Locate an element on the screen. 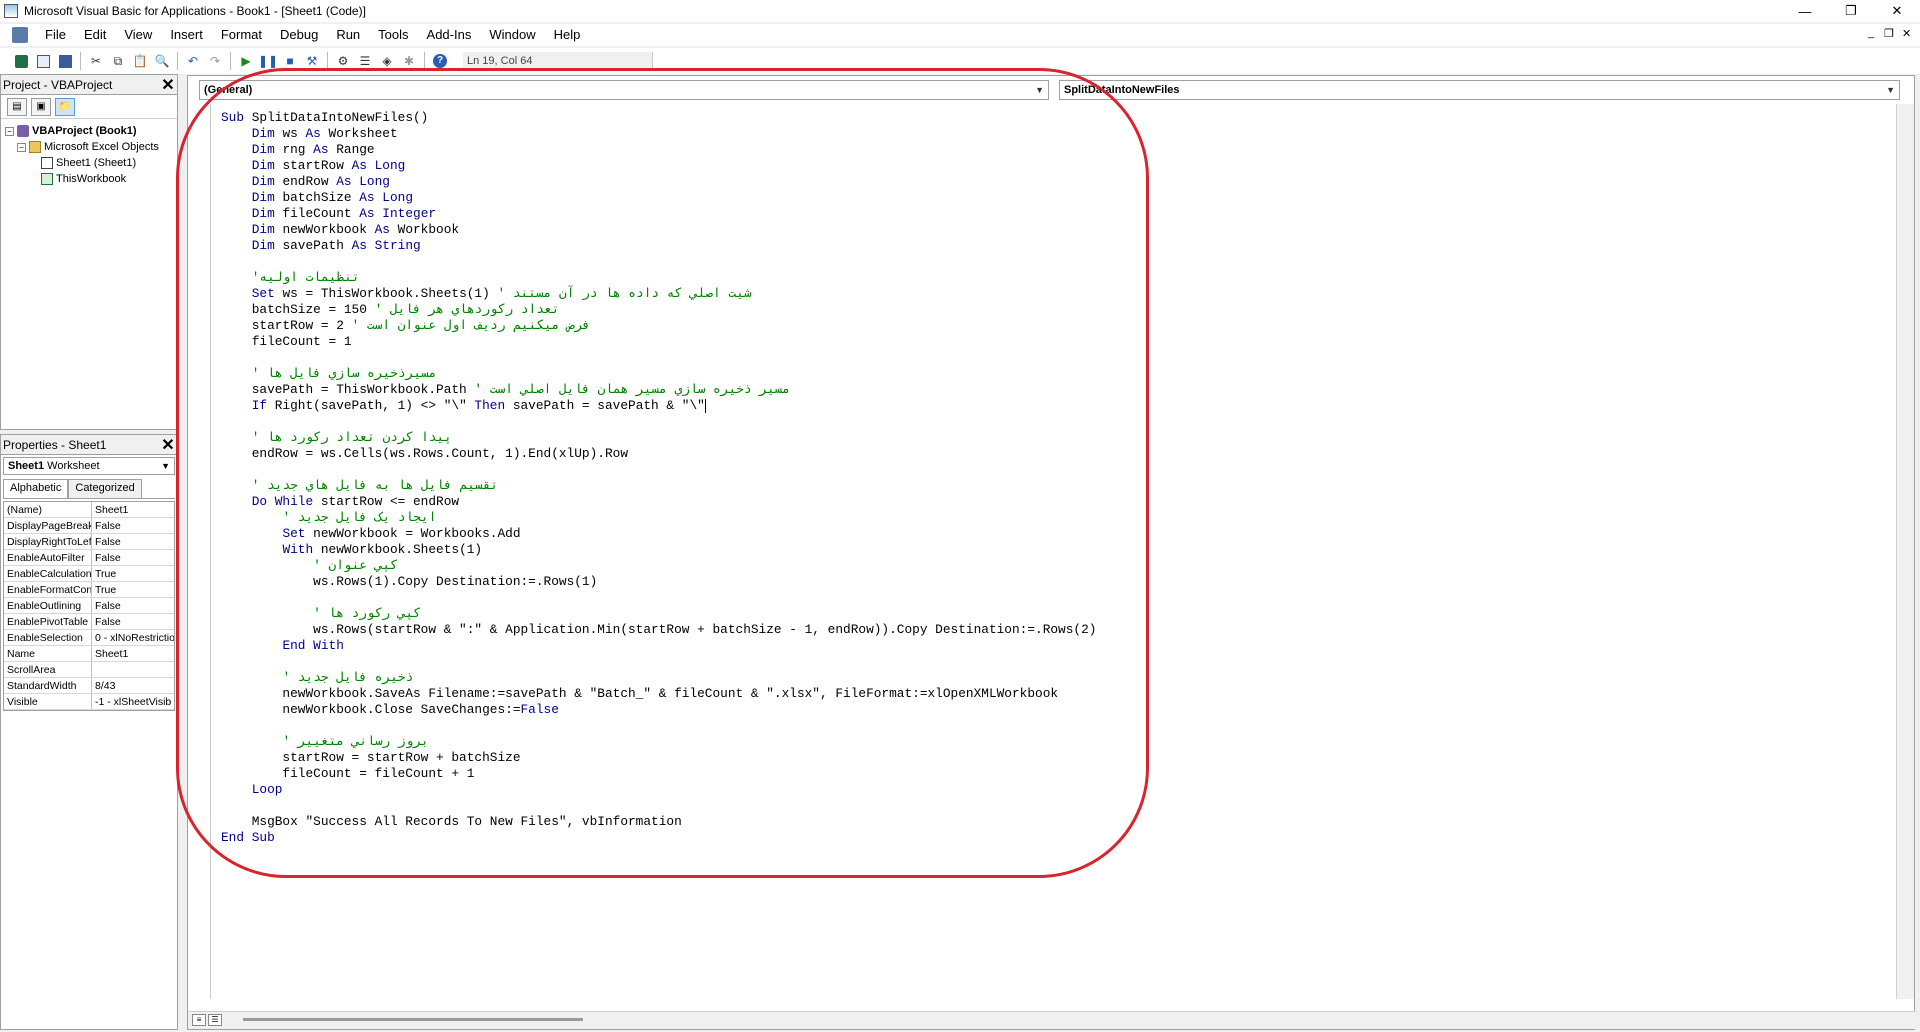 Image resolution: width=1920 pixels, height=1032 pixels. reset-icon: ■ is located at coordinates (290, 61).